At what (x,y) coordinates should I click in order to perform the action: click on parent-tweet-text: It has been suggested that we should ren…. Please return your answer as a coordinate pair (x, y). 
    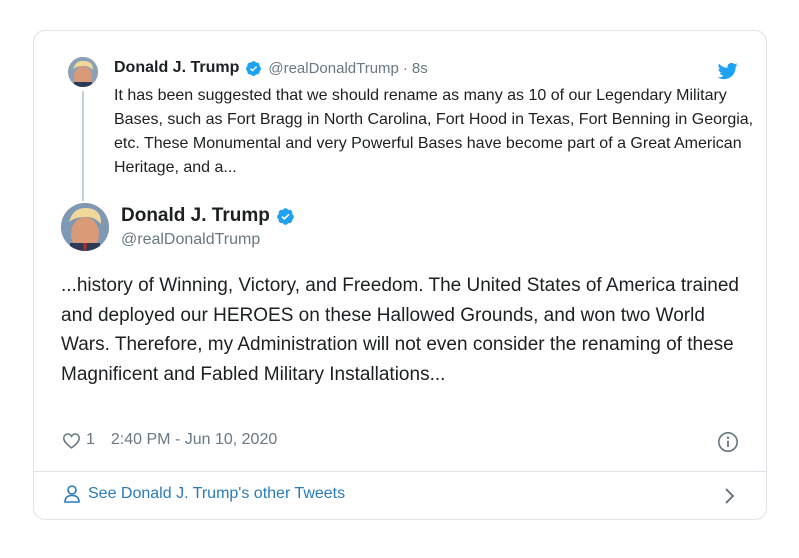
    Looking at the image, I should click on (434, 131).